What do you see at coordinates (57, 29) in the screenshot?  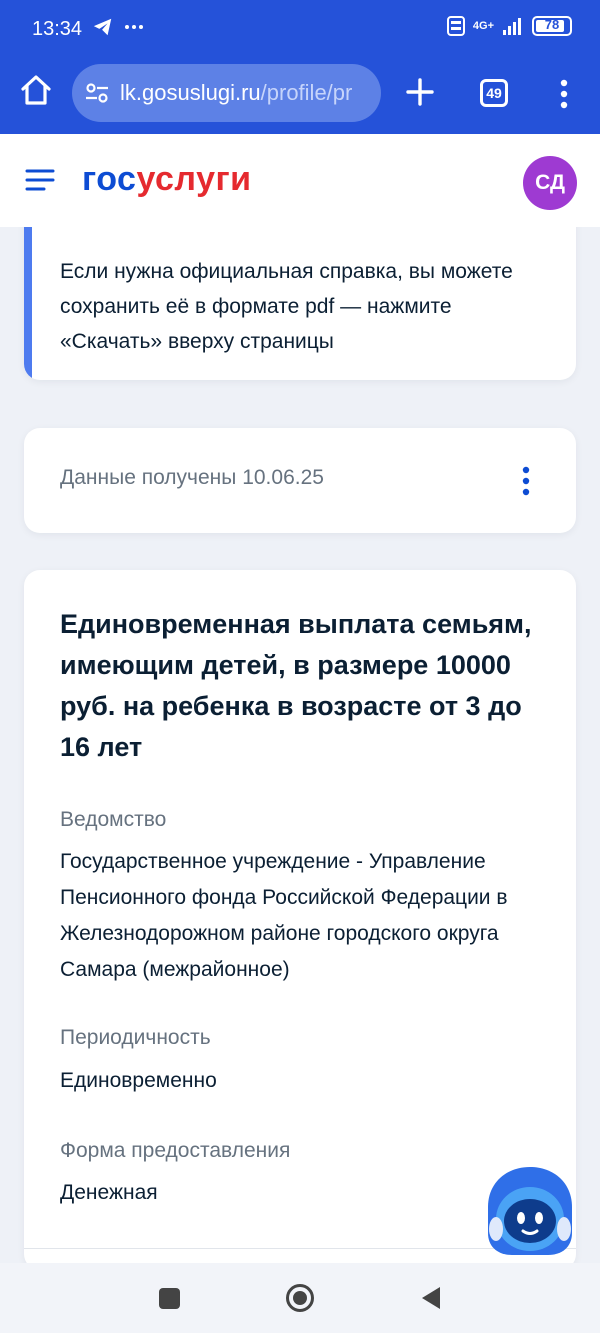 I see `status-time: 13:34` at bounding box center [57, 29].